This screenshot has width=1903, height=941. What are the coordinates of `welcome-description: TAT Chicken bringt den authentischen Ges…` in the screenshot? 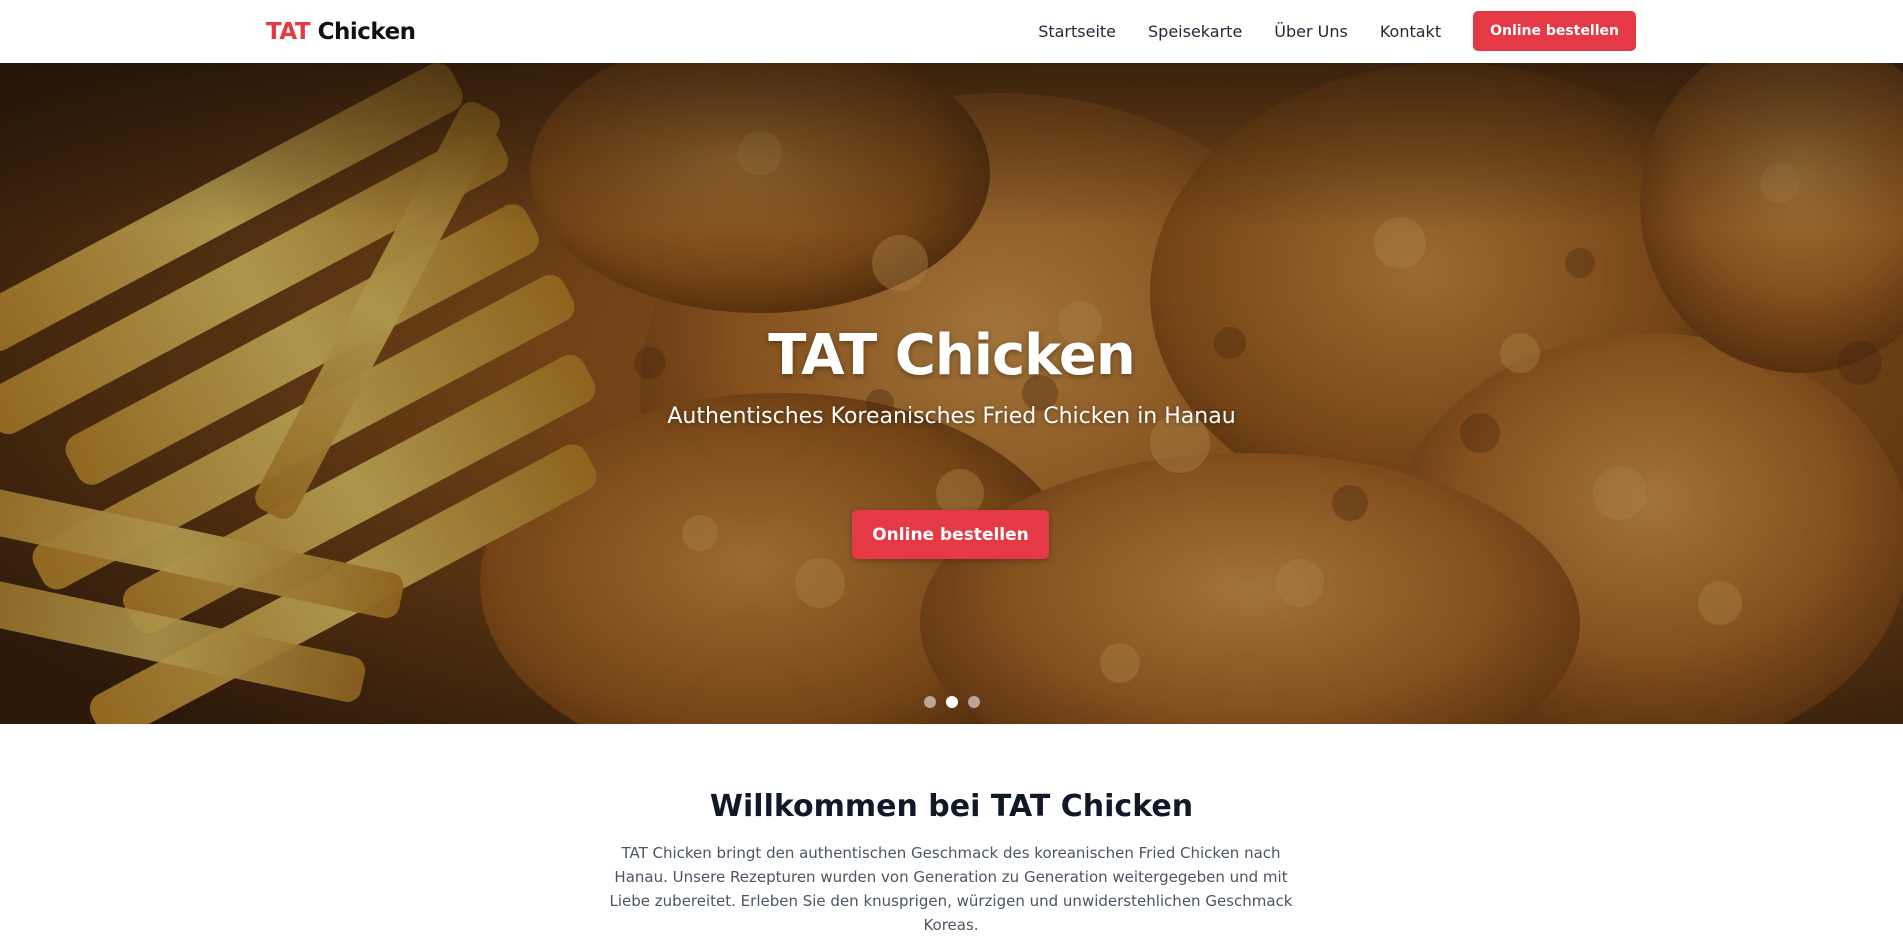 It's located at (951, 889).